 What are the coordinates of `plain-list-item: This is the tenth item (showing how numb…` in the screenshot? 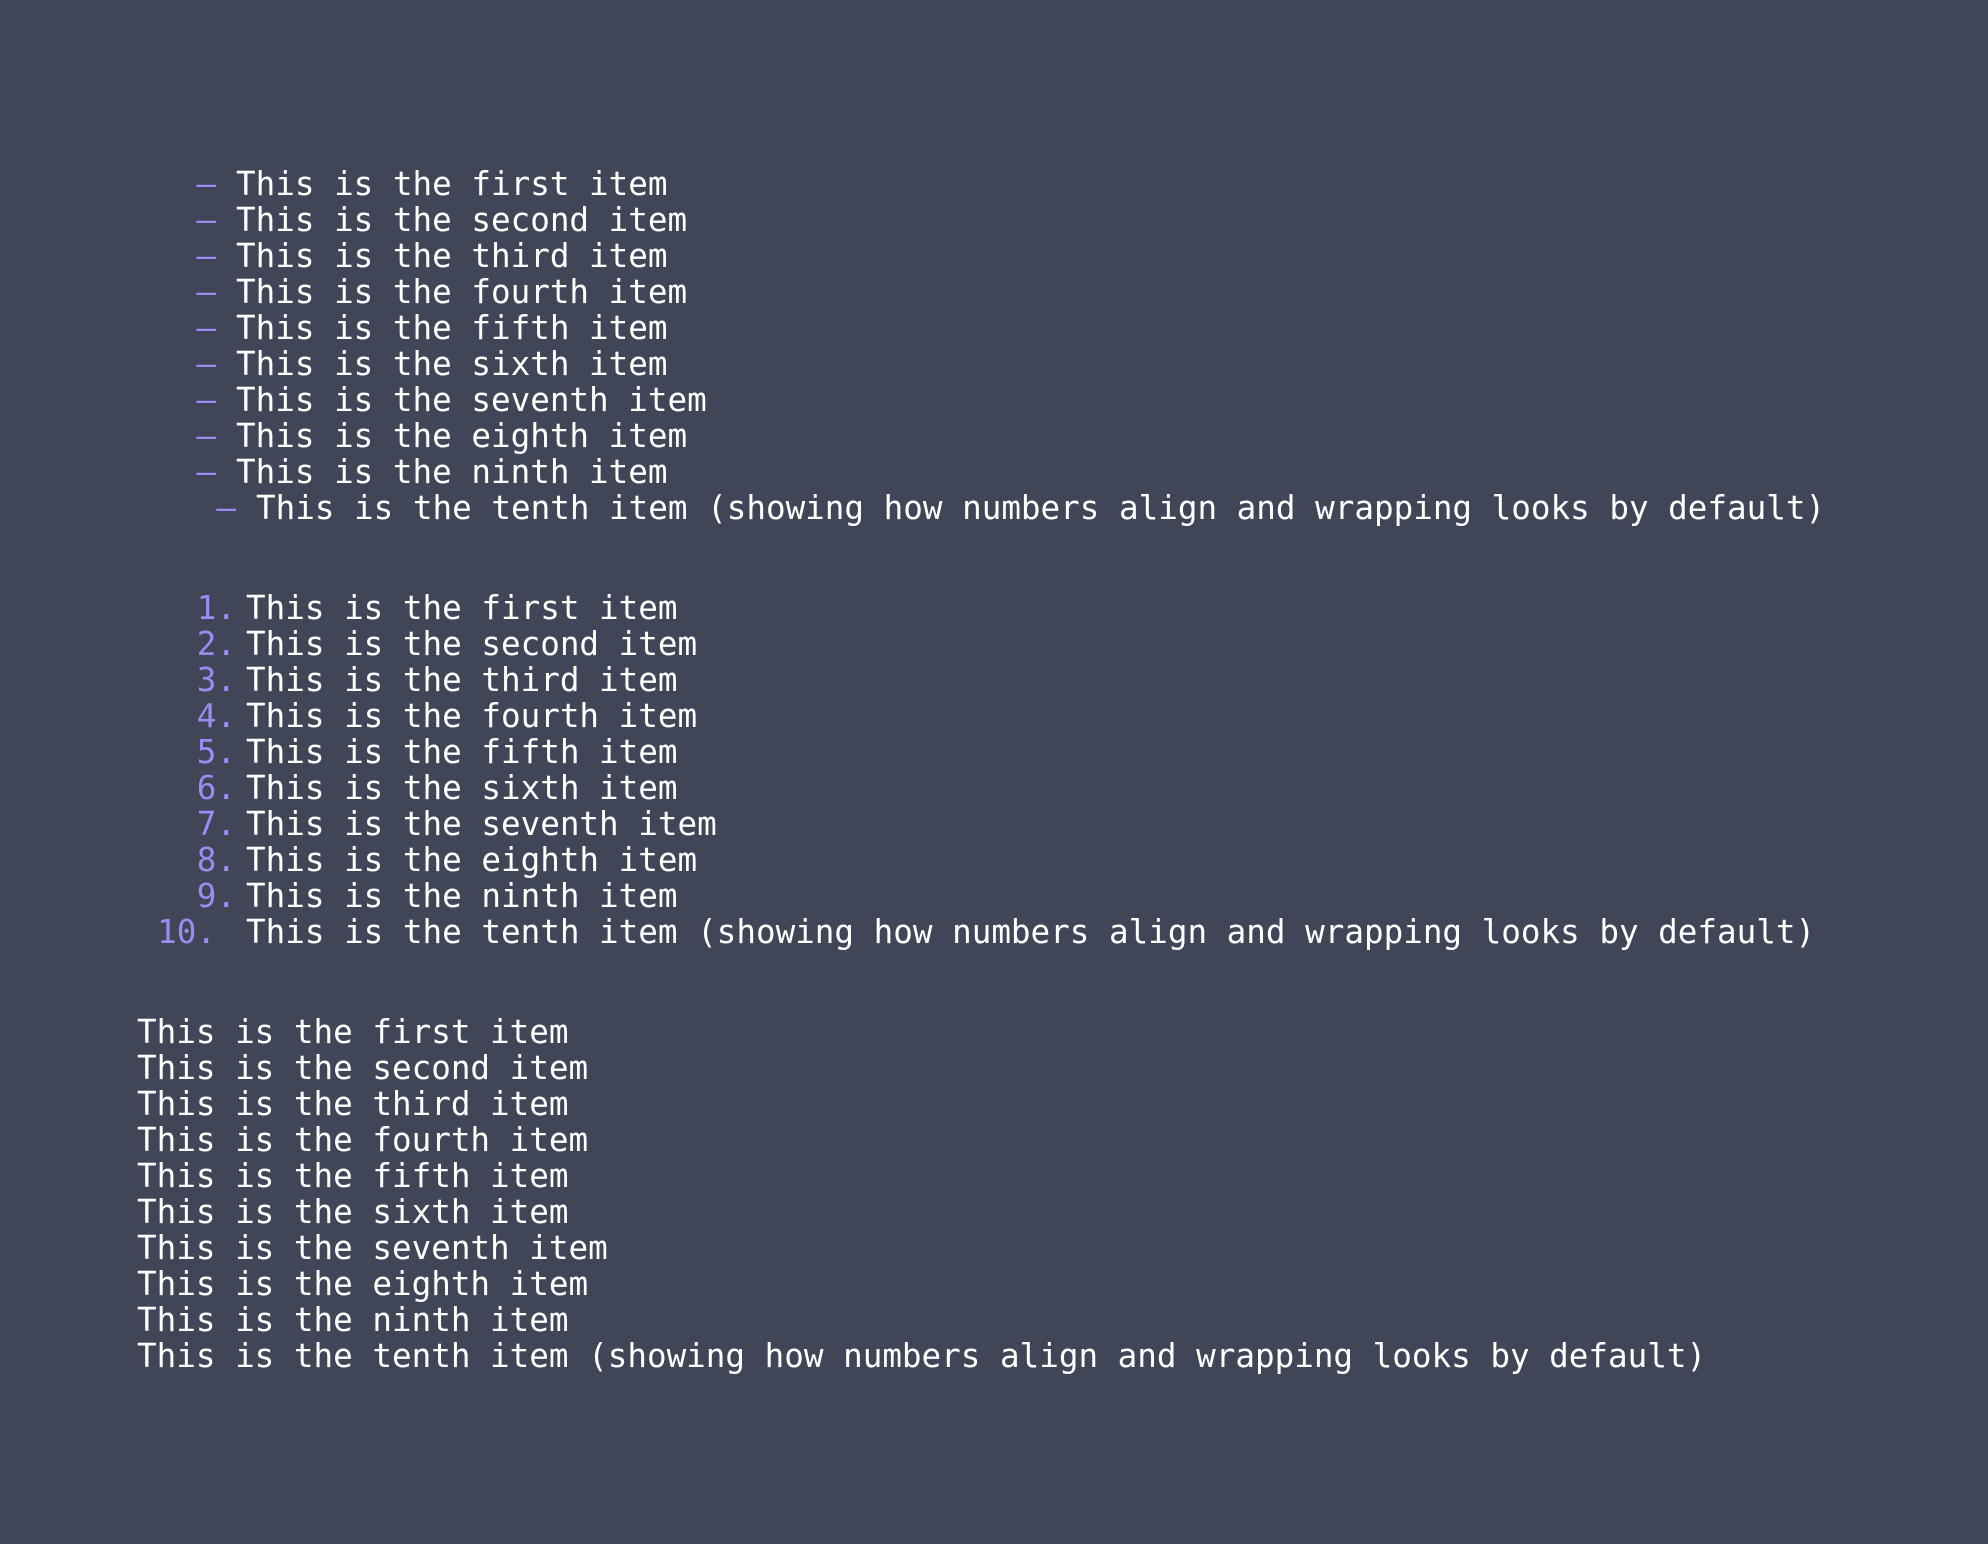 It's located at (921, 1356).